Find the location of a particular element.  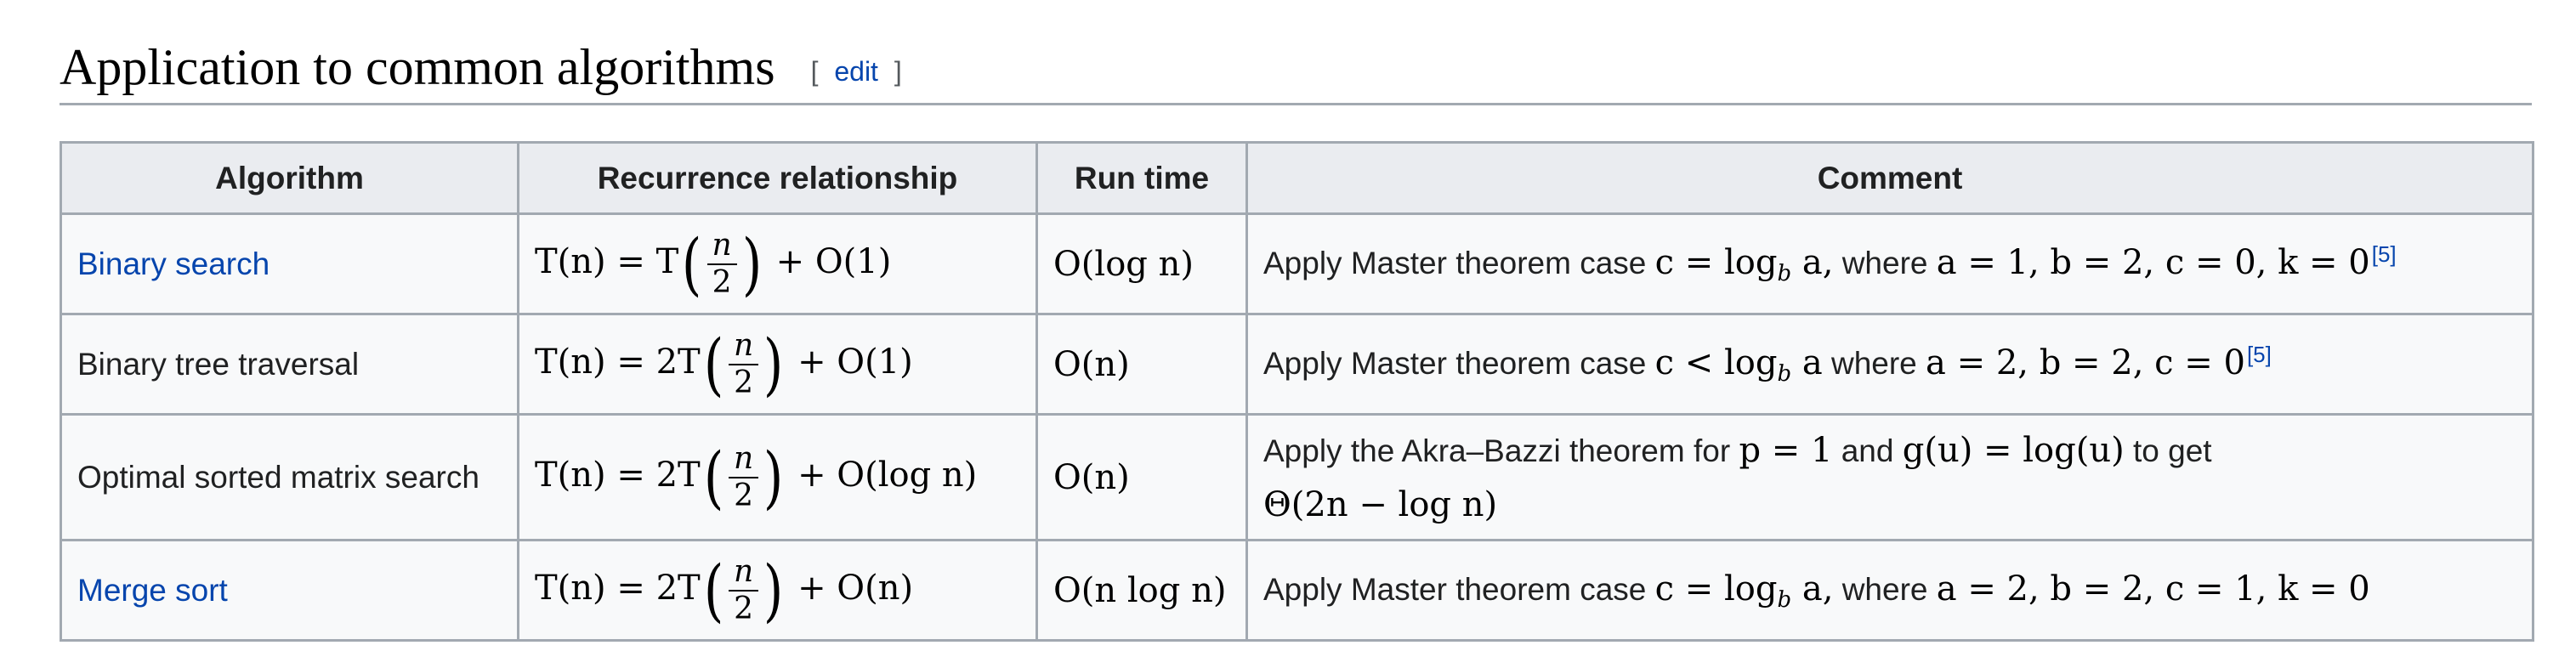

comment-math-p: p = 1 is located at coordinates (1786, 450).